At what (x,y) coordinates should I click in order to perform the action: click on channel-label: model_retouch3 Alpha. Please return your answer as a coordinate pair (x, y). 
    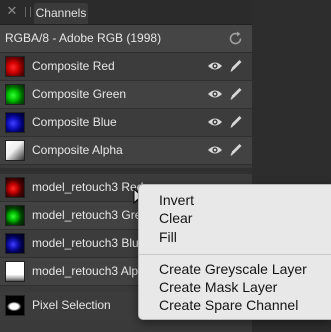
    Looking at the image, I should click on (92, 271).